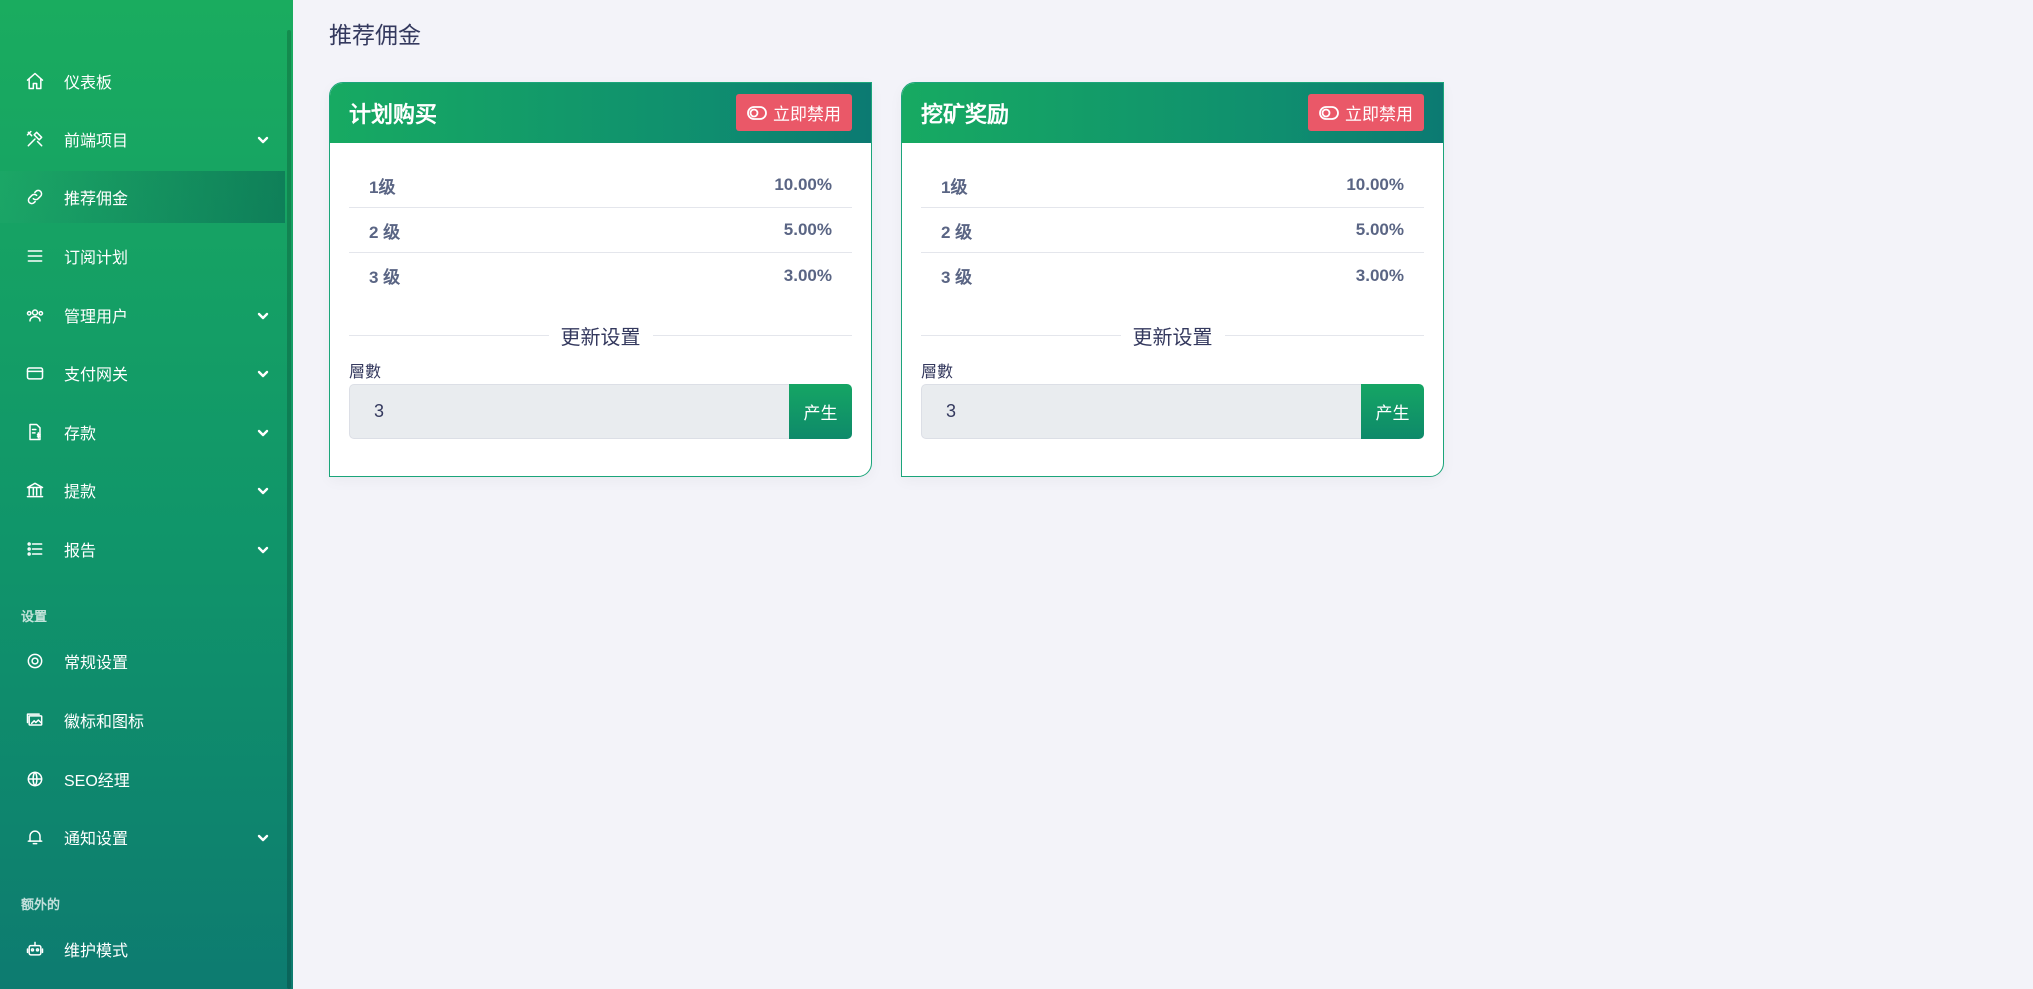  Describe the element at coordinates (96, 317) in the screenshot. I see `sidebar-item-label: 管理用户` at that location.